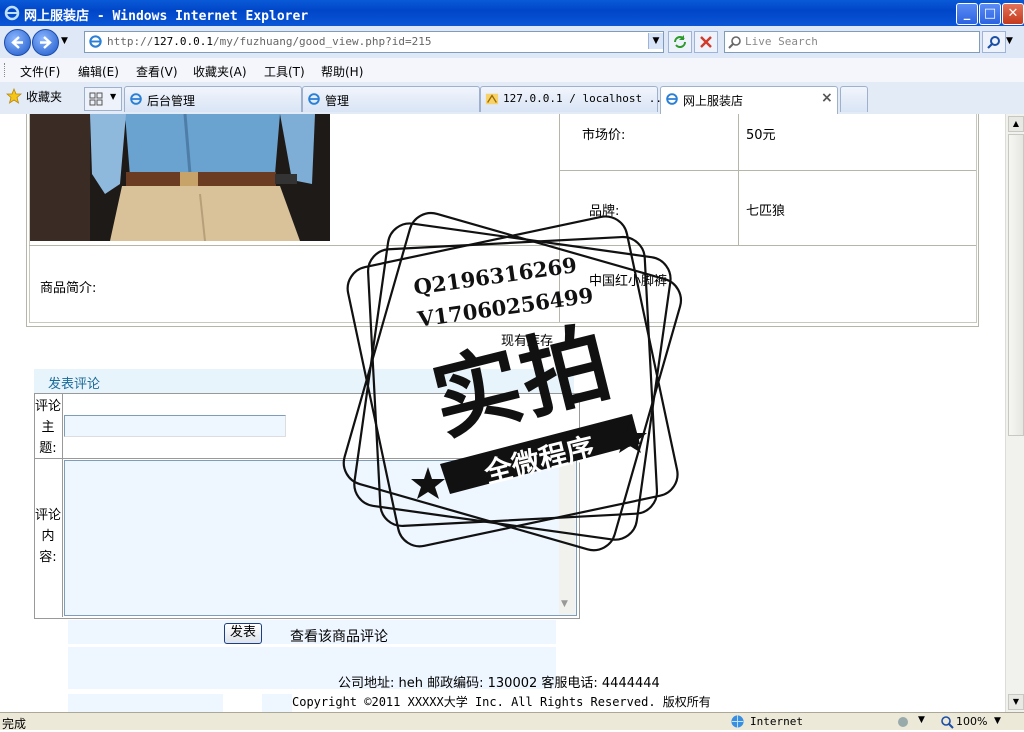 Image resolution: width=1024 pixels, height=732 pixels. What do you see at coordinates (342, 71) in the screenshot?
I see `menu-help: 帮助(H)` at bounding box center [342, 71].